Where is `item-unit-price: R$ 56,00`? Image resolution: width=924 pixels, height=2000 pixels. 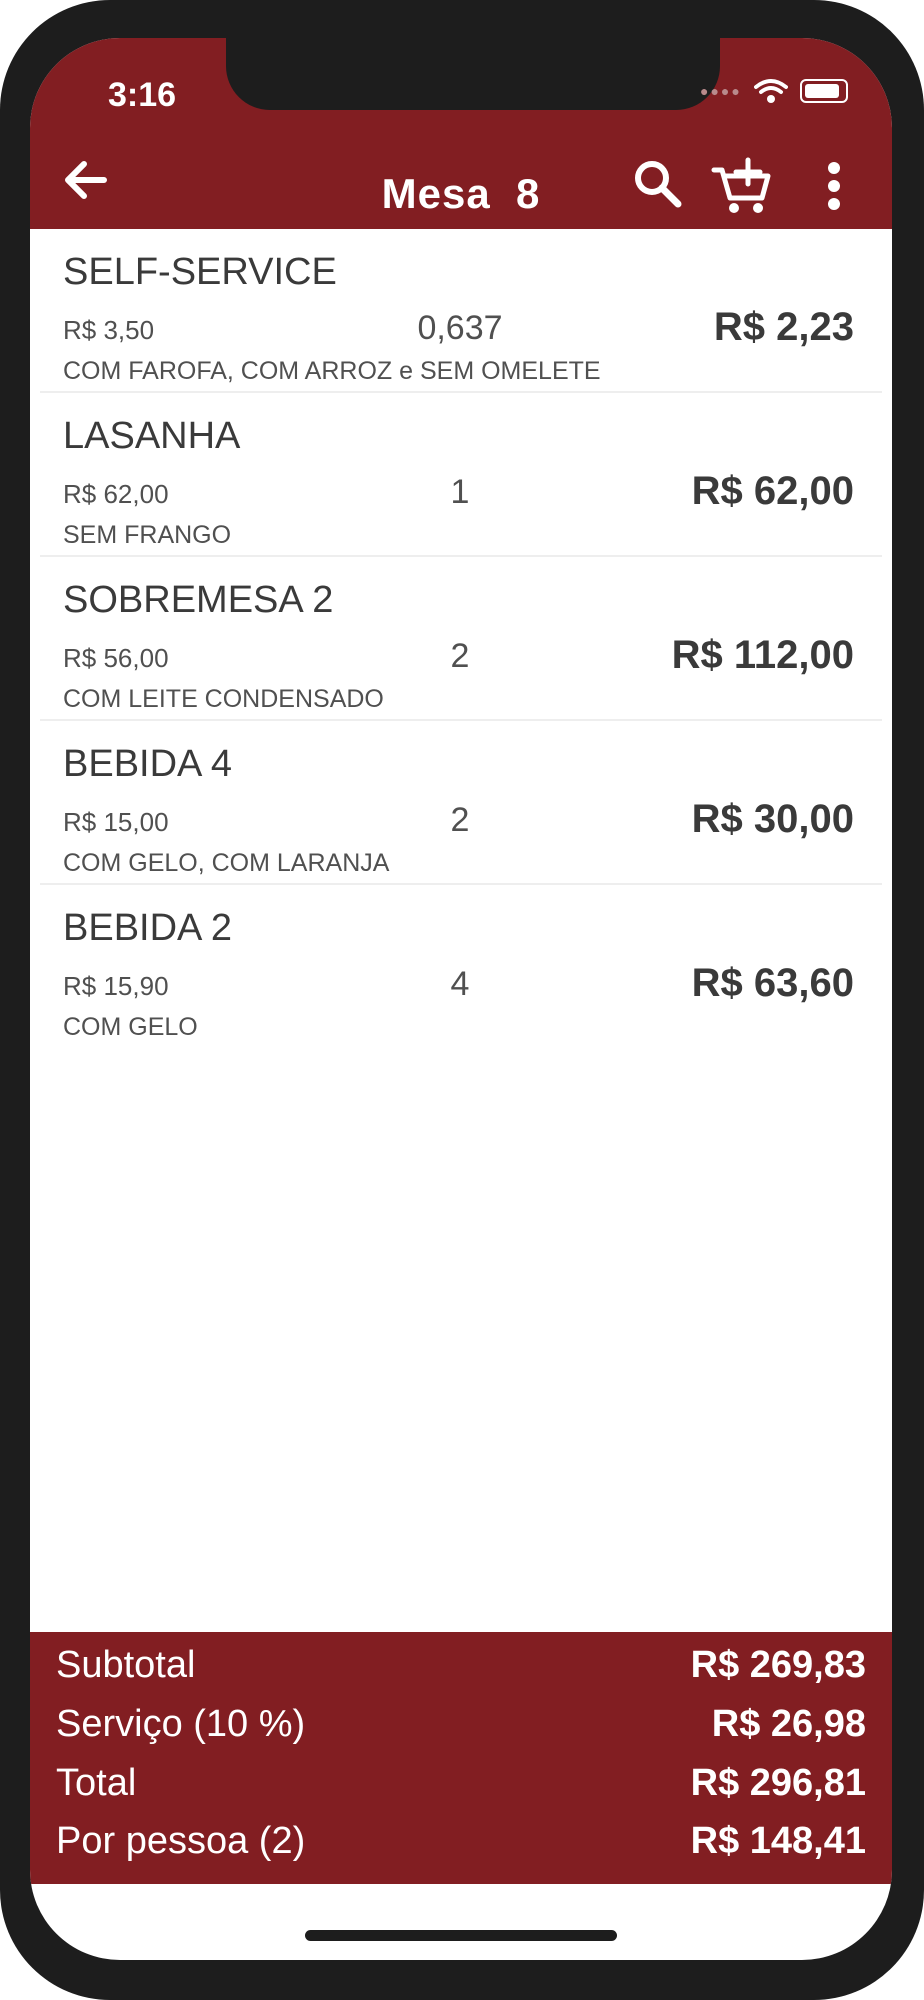
item-unit-price: R$ 56,00 is located at coordinates (116, 658).